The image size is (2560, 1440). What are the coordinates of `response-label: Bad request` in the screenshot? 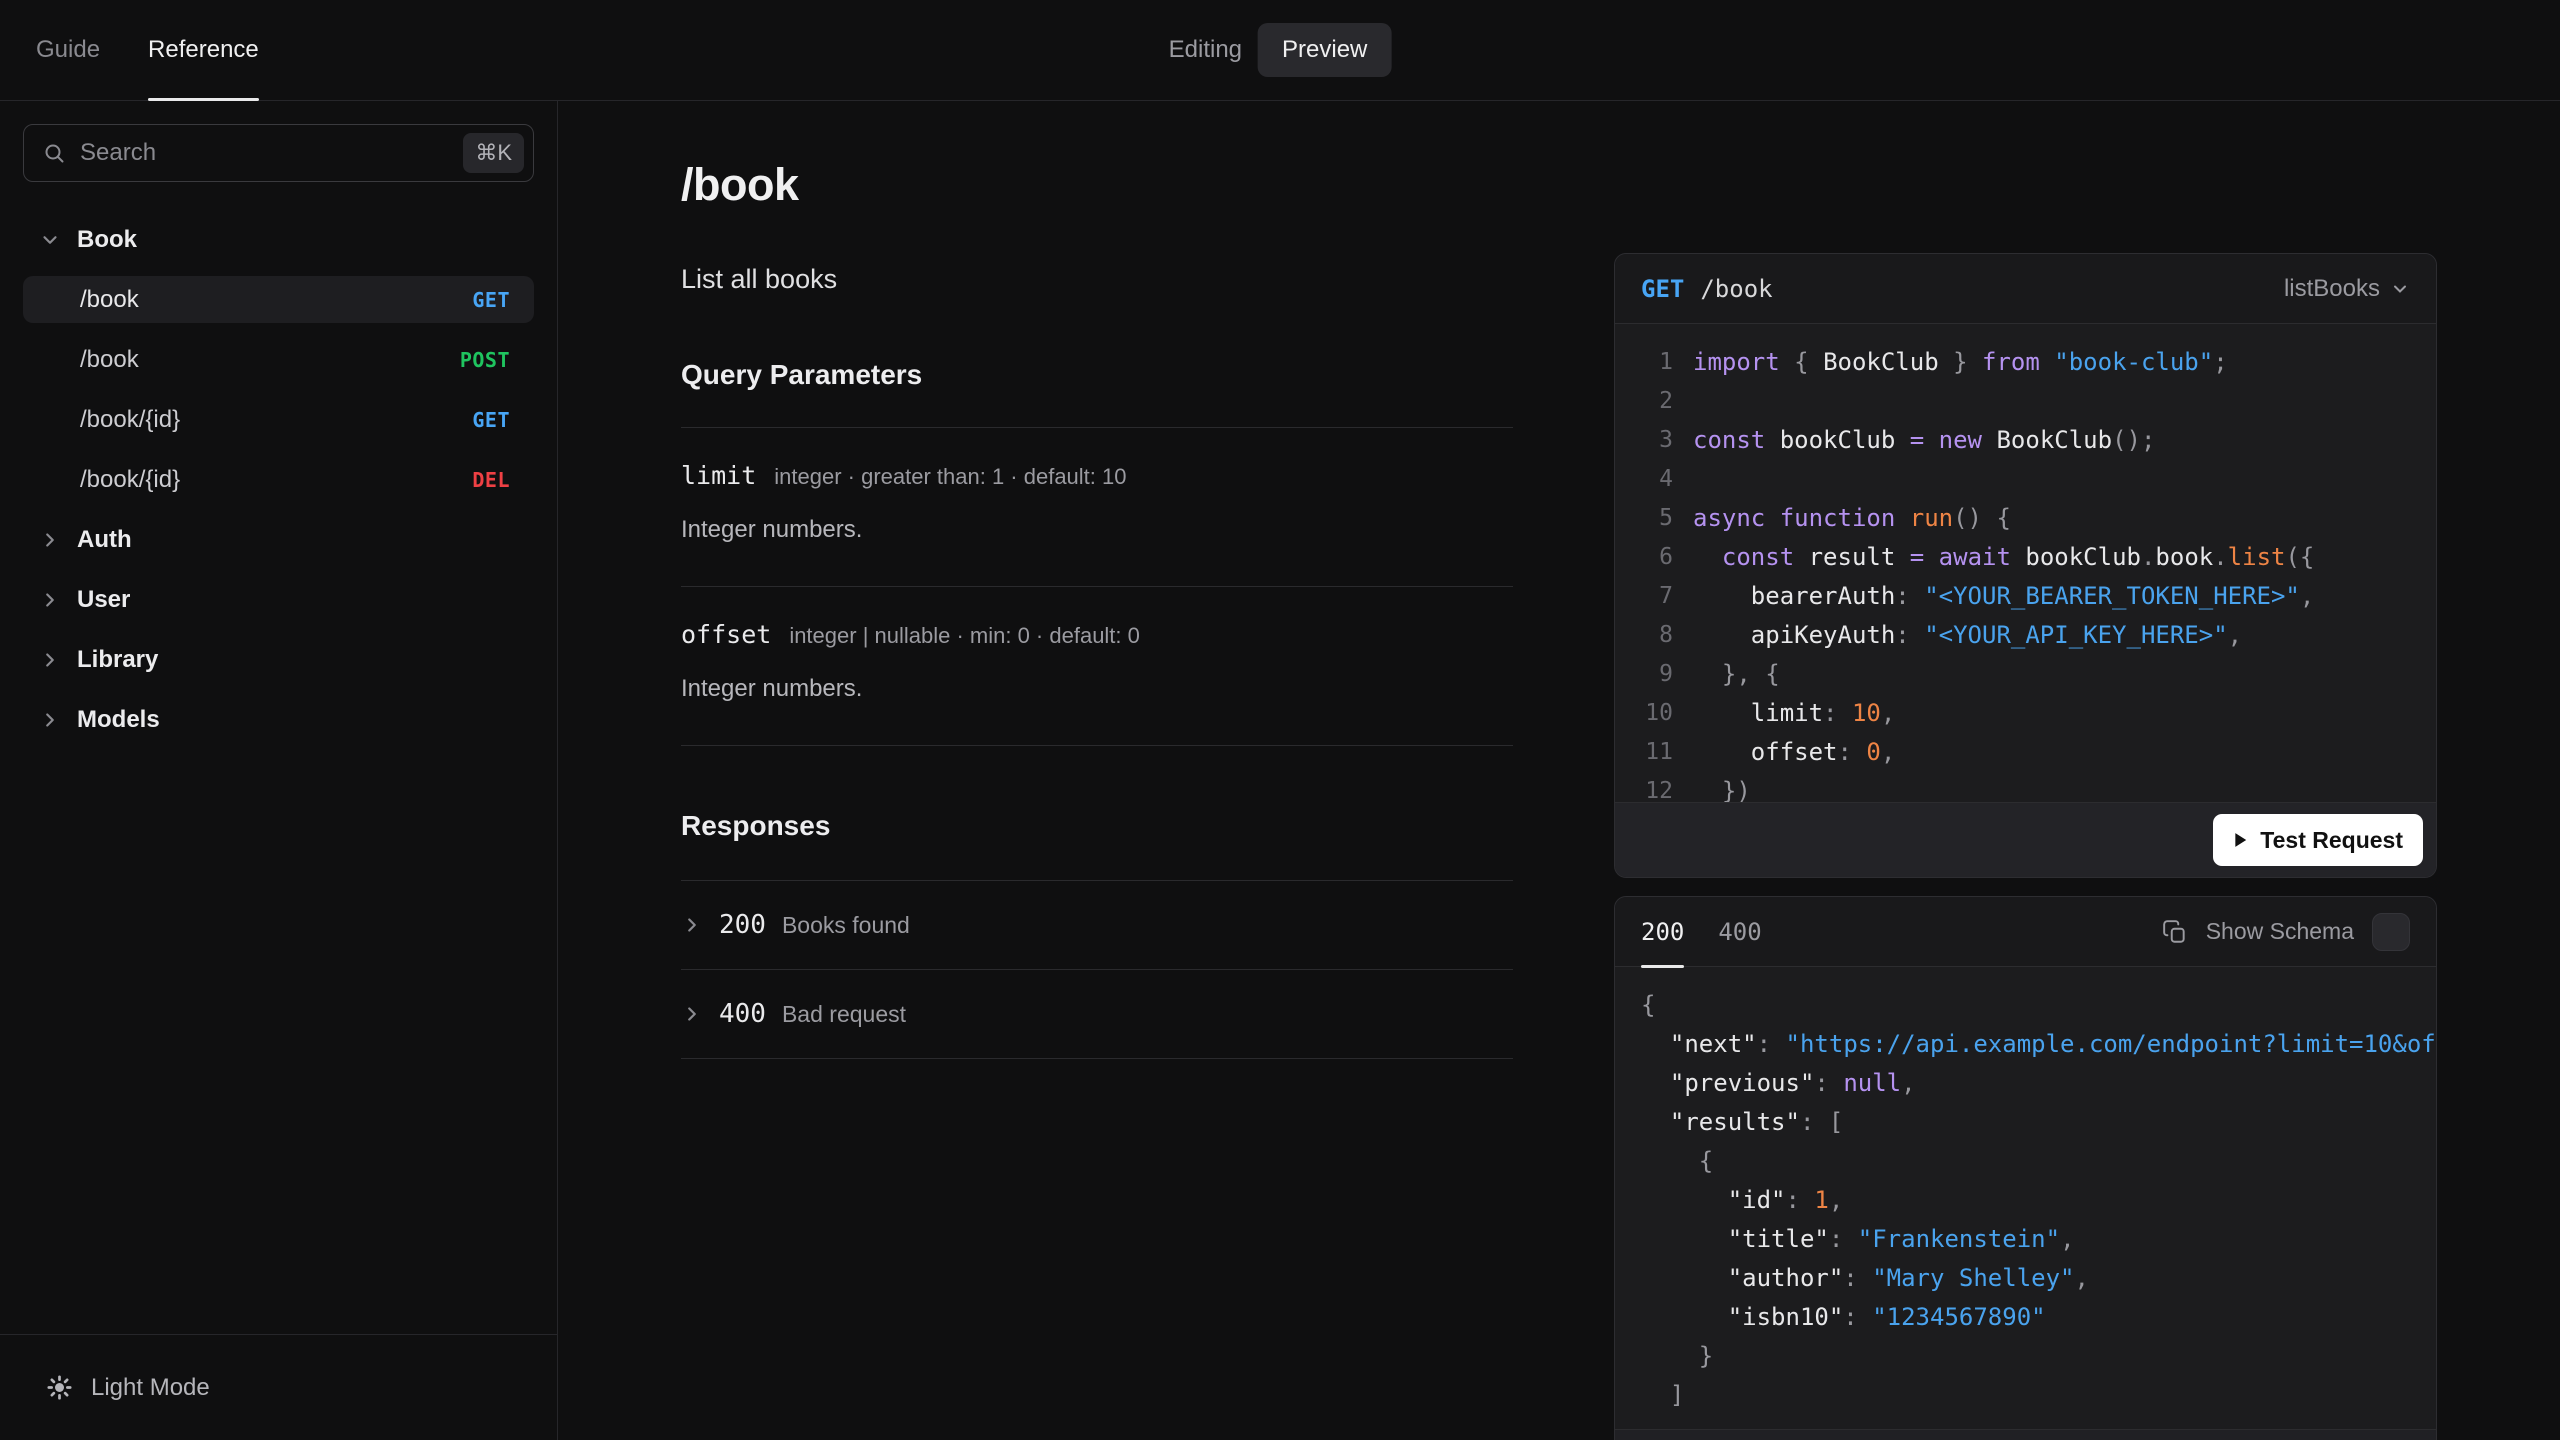 It's located at (843, 1013).